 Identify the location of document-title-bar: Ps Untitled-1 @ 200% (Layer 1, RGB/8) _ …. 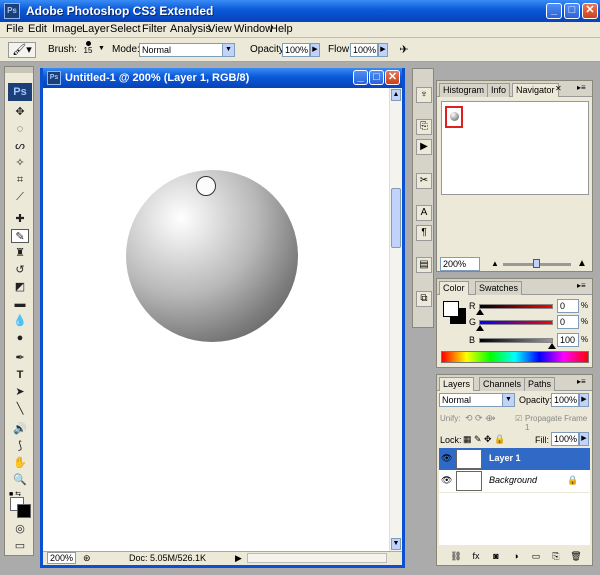
(222, 78).